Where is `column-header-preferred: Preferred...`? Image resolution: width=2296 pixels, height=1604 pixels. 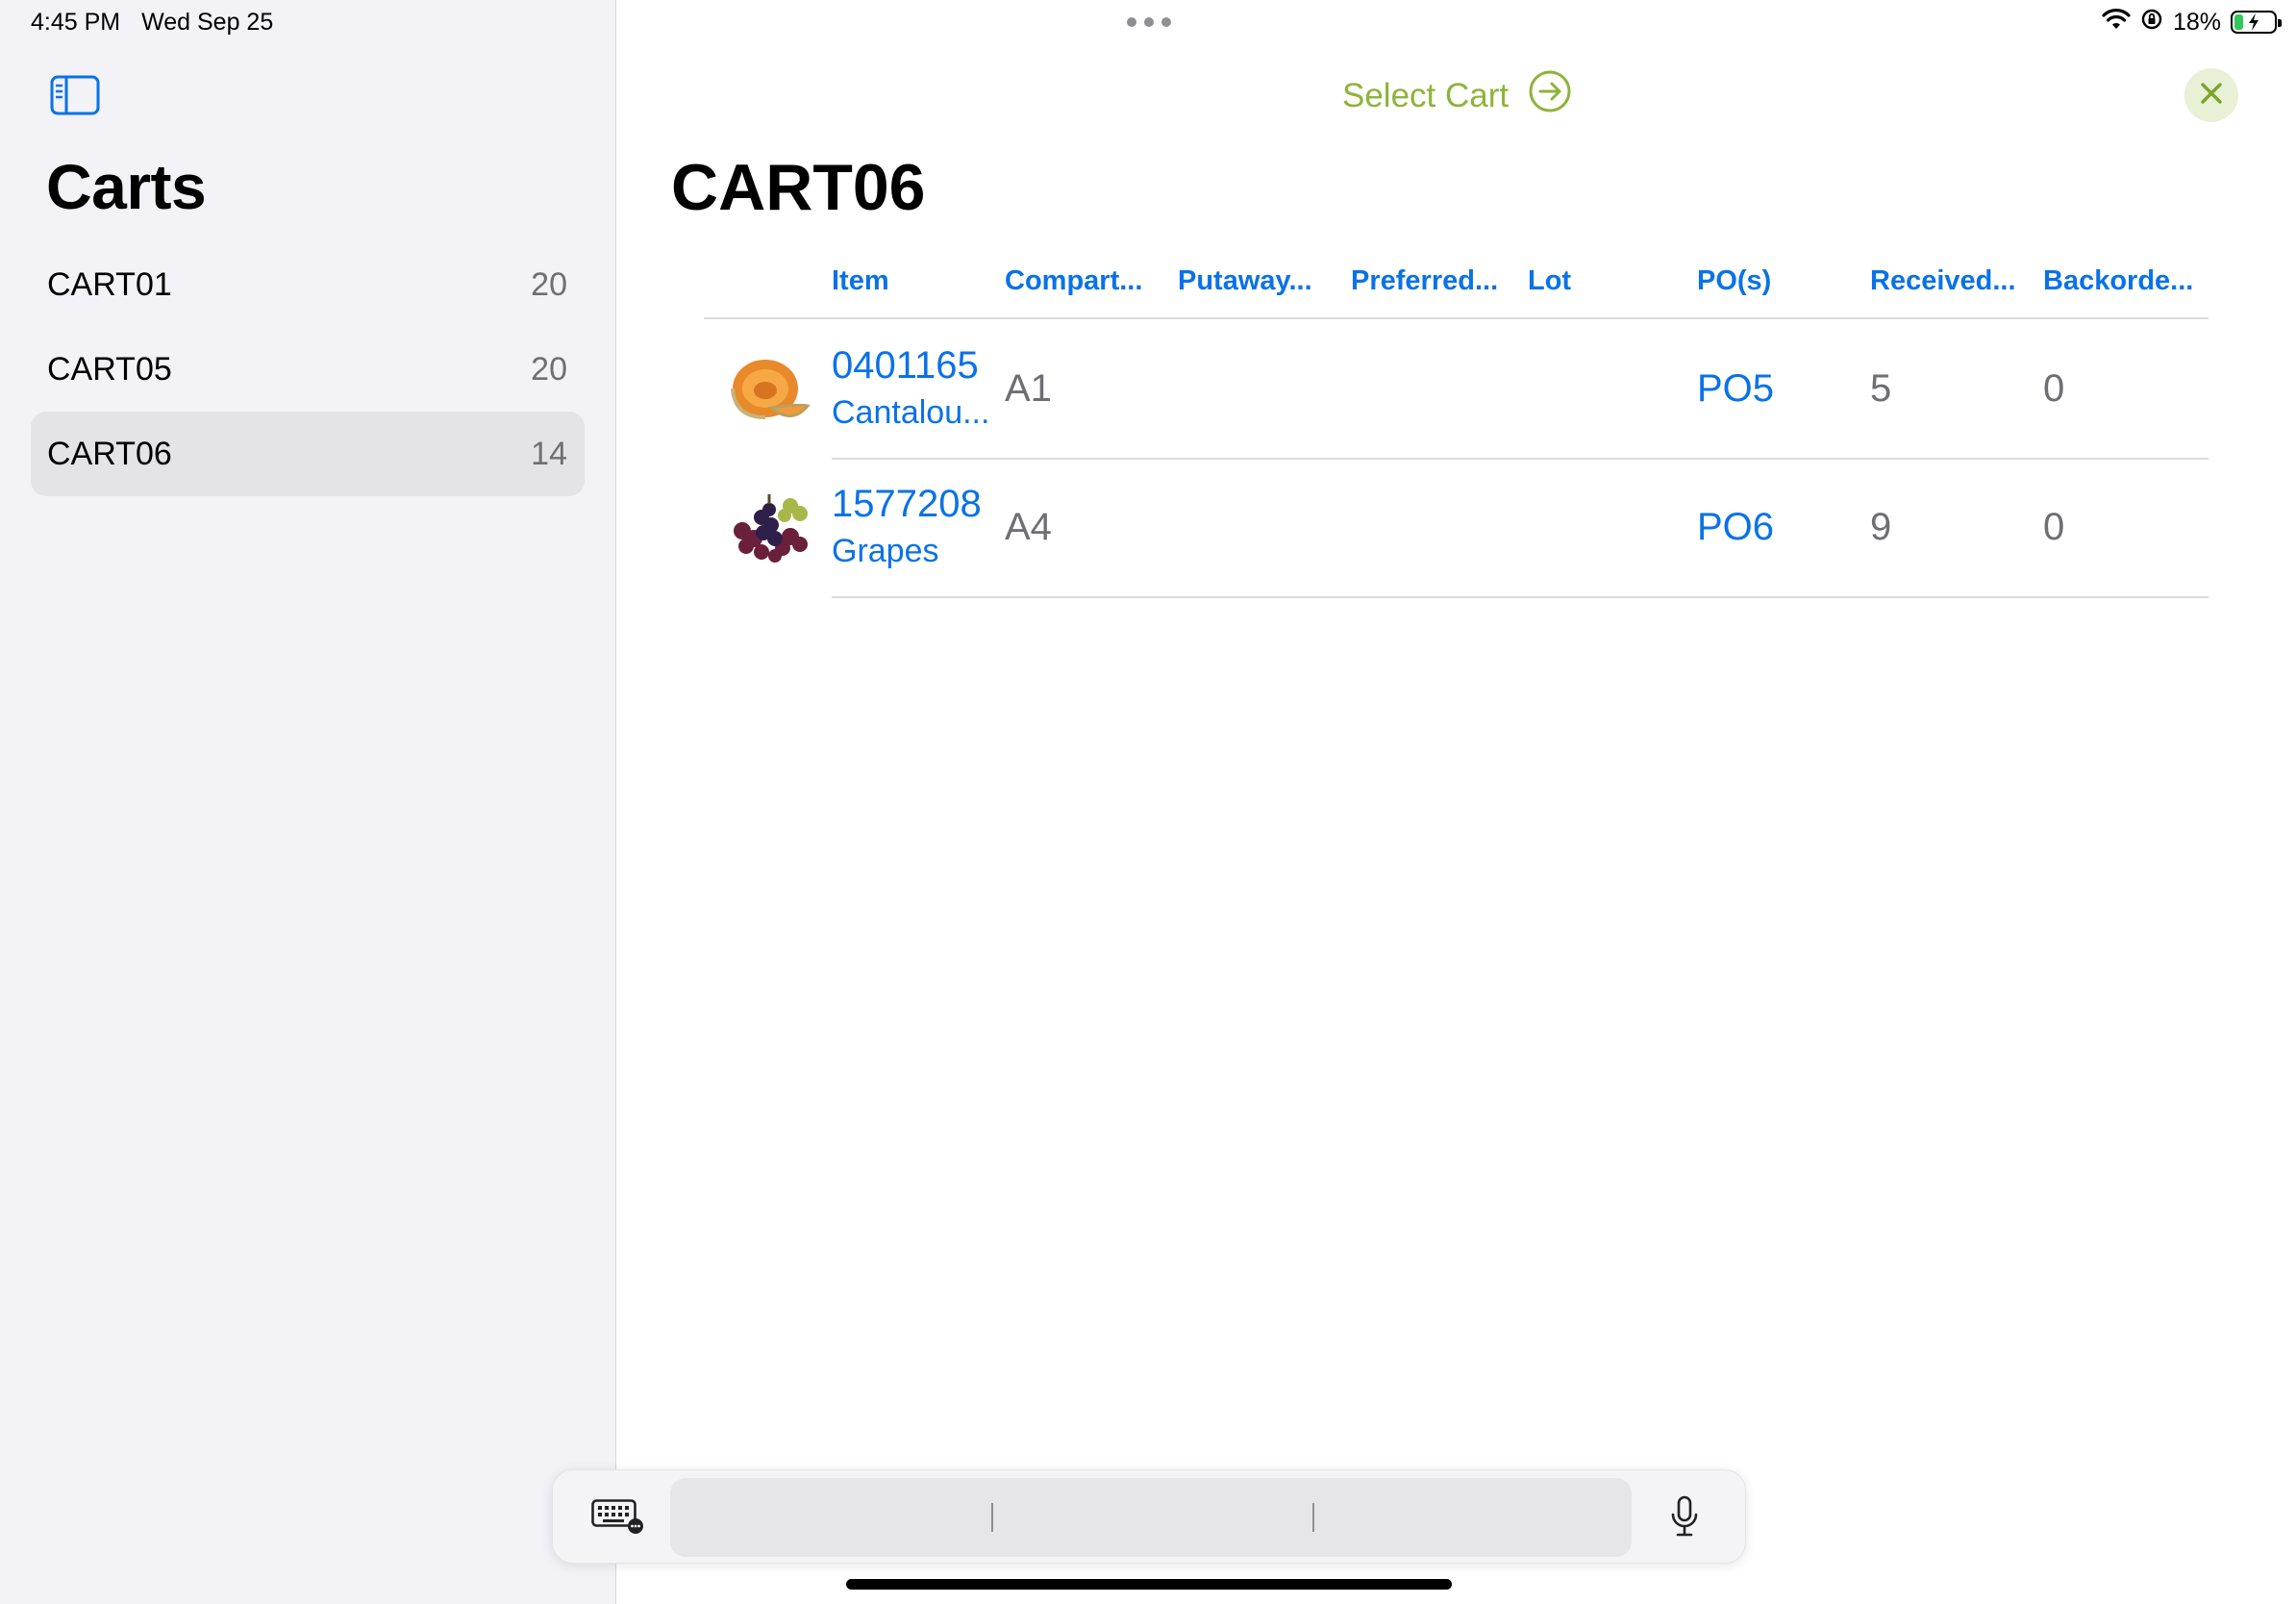
column-header-preferred: Preferred... is located at coordinates (1424, 281).